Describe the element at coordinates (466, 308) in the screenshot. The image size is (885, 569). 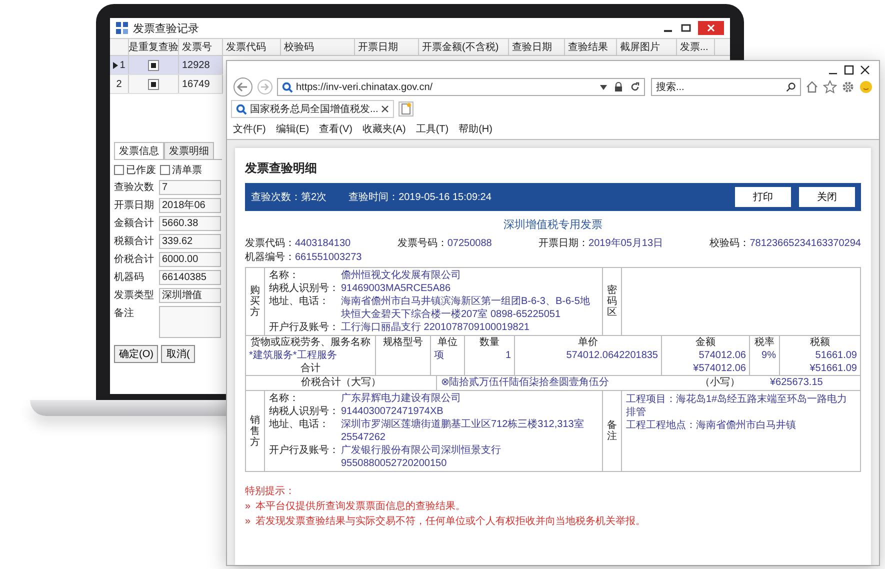
I see `party-field-value: 海南省儋州市白马井镇滨海新区第一组团B-6-3、B-6-5地块恒大金碧天下综合楼一楼207室 0898-65225051` at that location.